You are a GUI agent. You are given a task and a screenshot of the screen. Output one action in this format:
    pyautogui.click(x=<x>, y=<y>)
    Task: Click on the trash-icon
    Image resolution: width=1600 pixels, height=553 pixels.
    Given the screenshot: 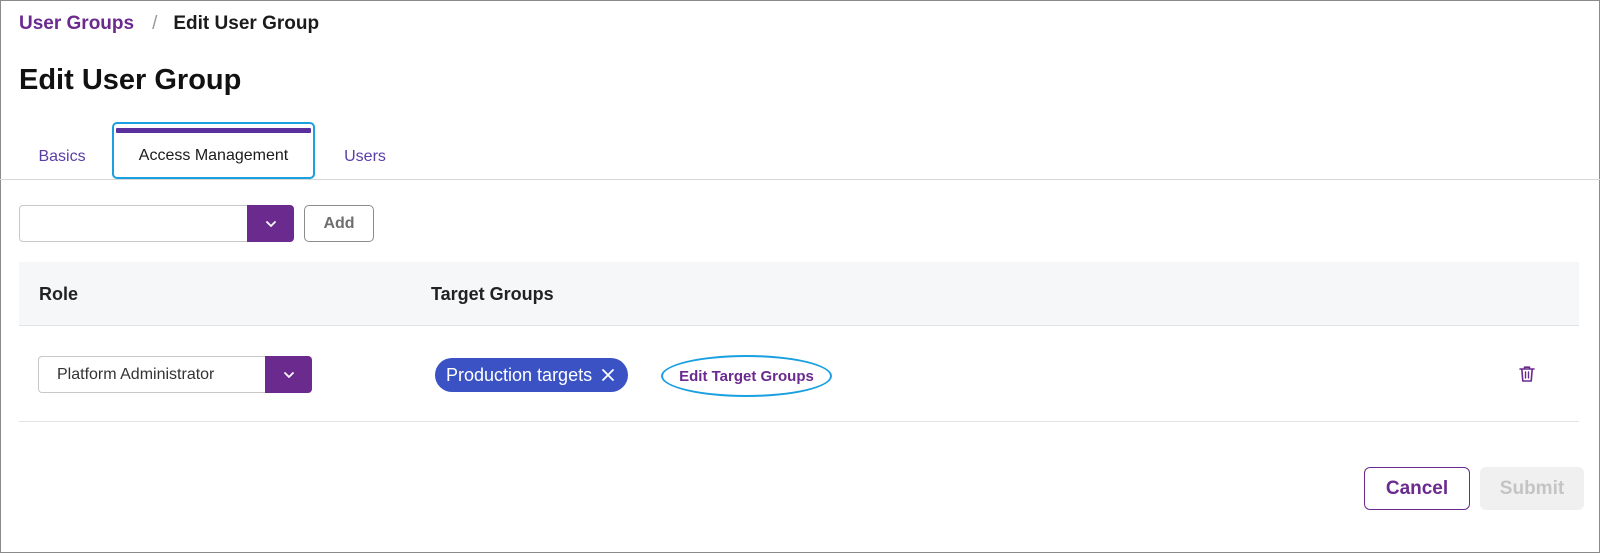 What is the action you would take?
    pyautogui.click(x=1527, y=374)
    